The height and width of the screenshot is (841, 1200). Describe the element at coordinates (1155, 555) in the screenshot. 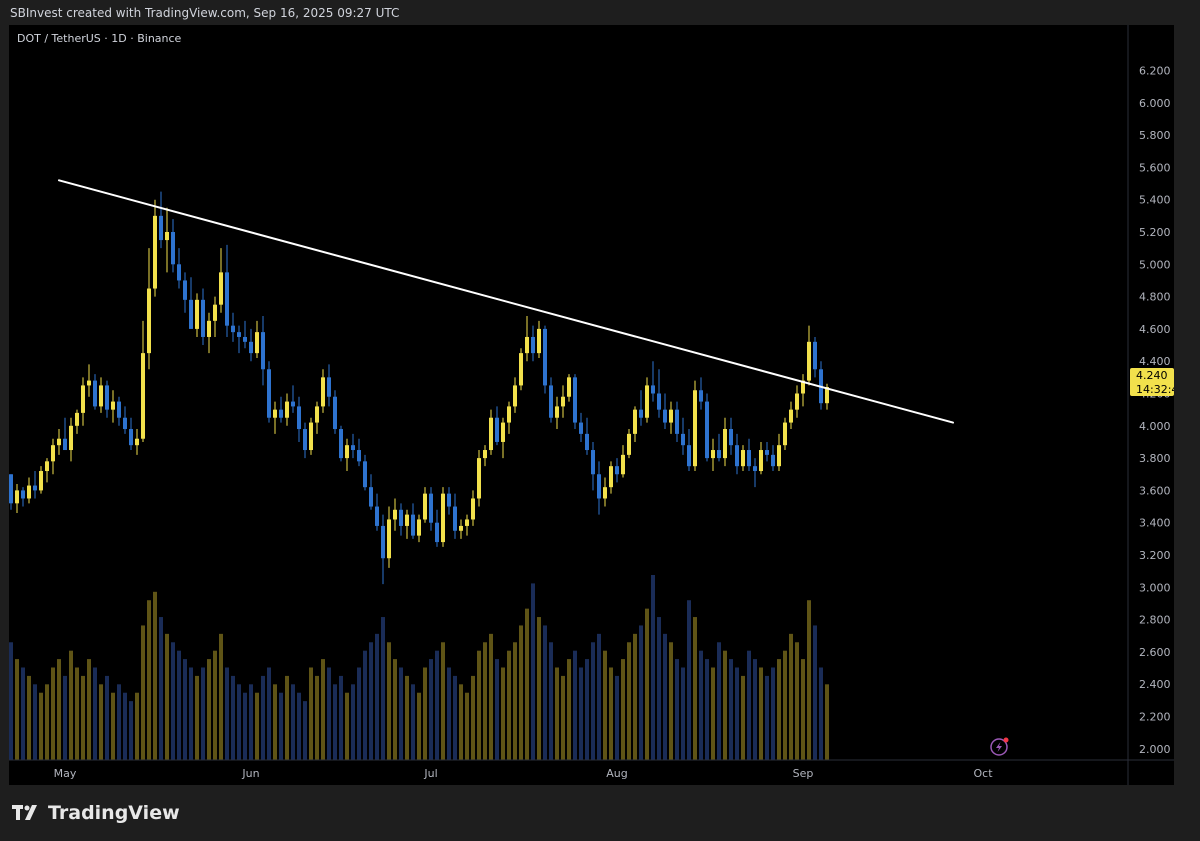

I see `price-tick-label: 3.200` at that location.